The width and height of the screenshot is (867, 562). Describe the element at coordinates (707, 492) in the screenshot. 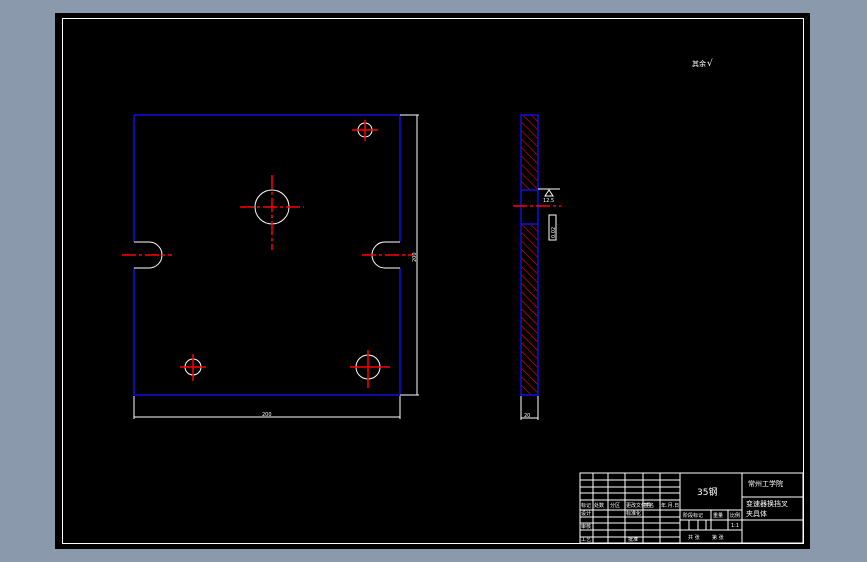

I see `material: 35钢` at that location.